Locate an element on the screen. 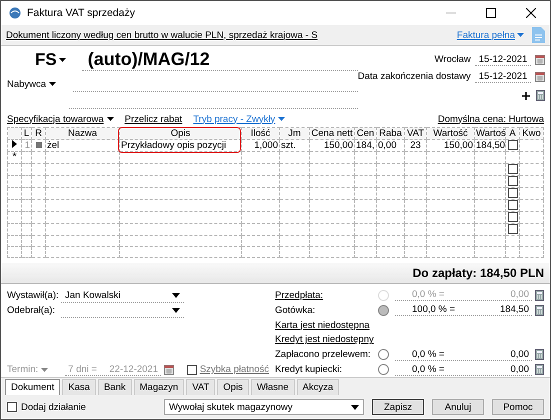  default-price-link: Domyślna cena: Hurtowa is located at coordinates (491, 119).